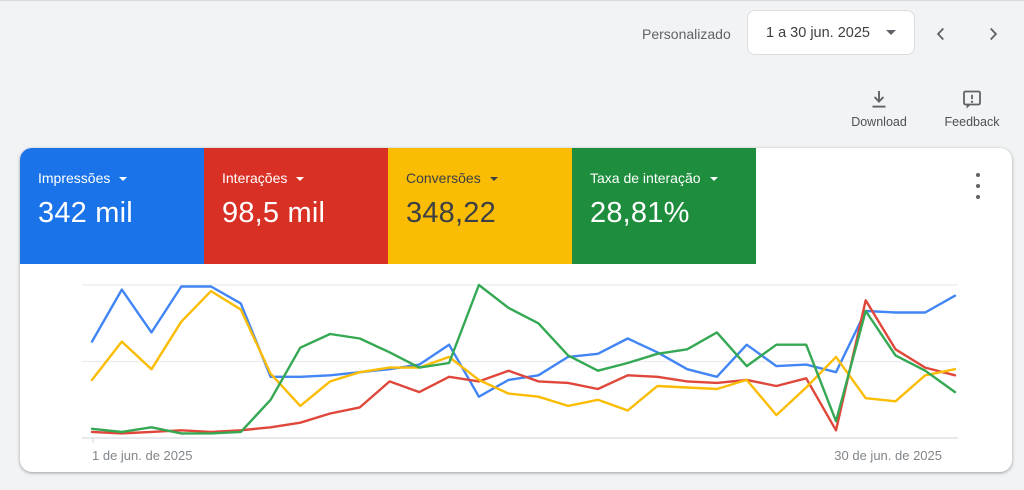 This screenshot has height=490, width=1024. I want to click on scorecard-conversions: Conversões 348,22, so click(480, 206).